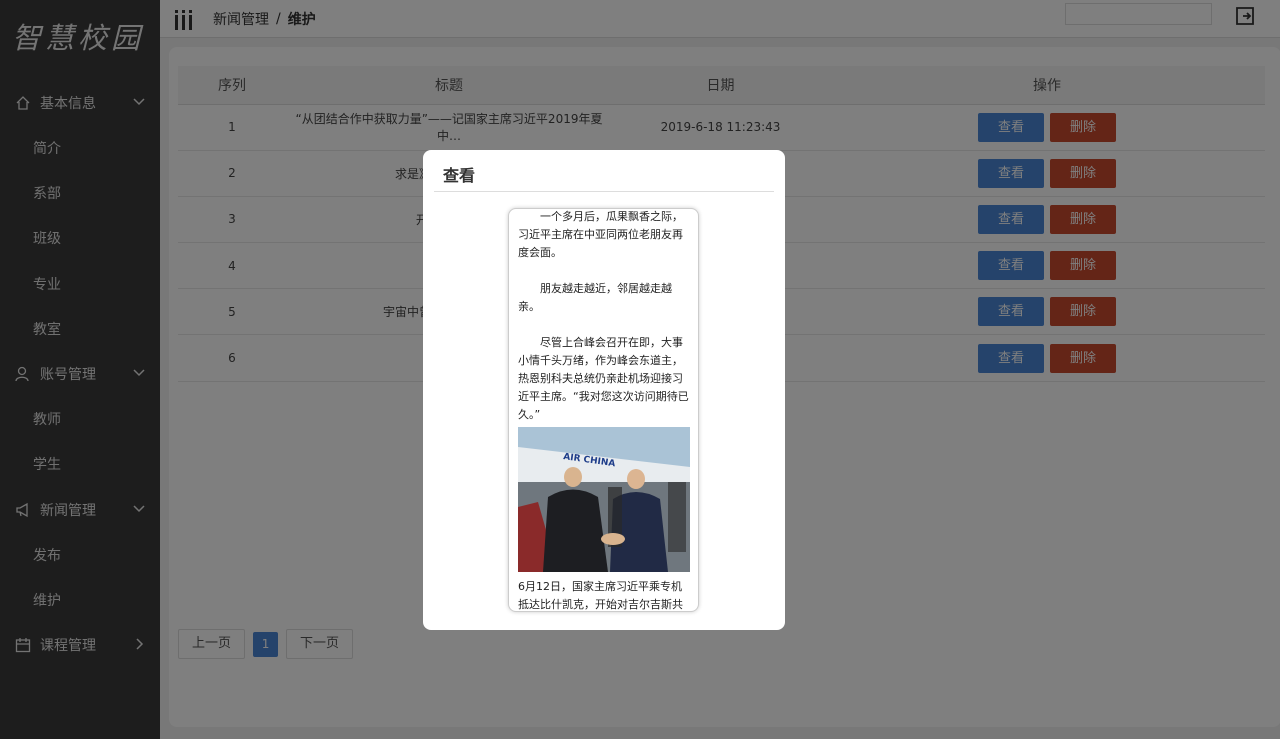  What do you see at coordinates (459, 175) in the screenshot?
I see `modal-title: 查看` at bounding box center [459, 175].